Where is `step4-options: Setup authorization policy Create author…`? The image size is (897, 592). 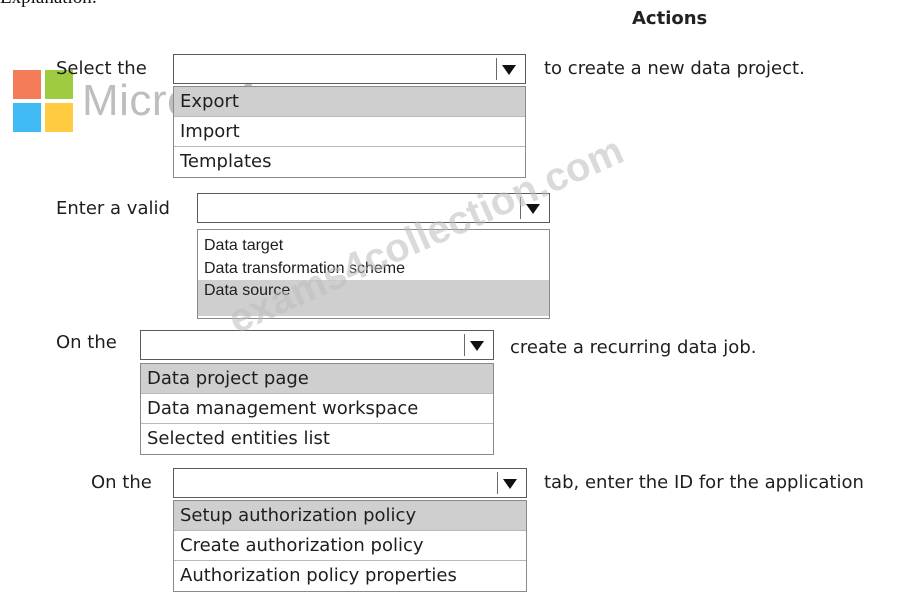 step4-options: Setup authorization policy Create author… is located at coordinates (350, 546).